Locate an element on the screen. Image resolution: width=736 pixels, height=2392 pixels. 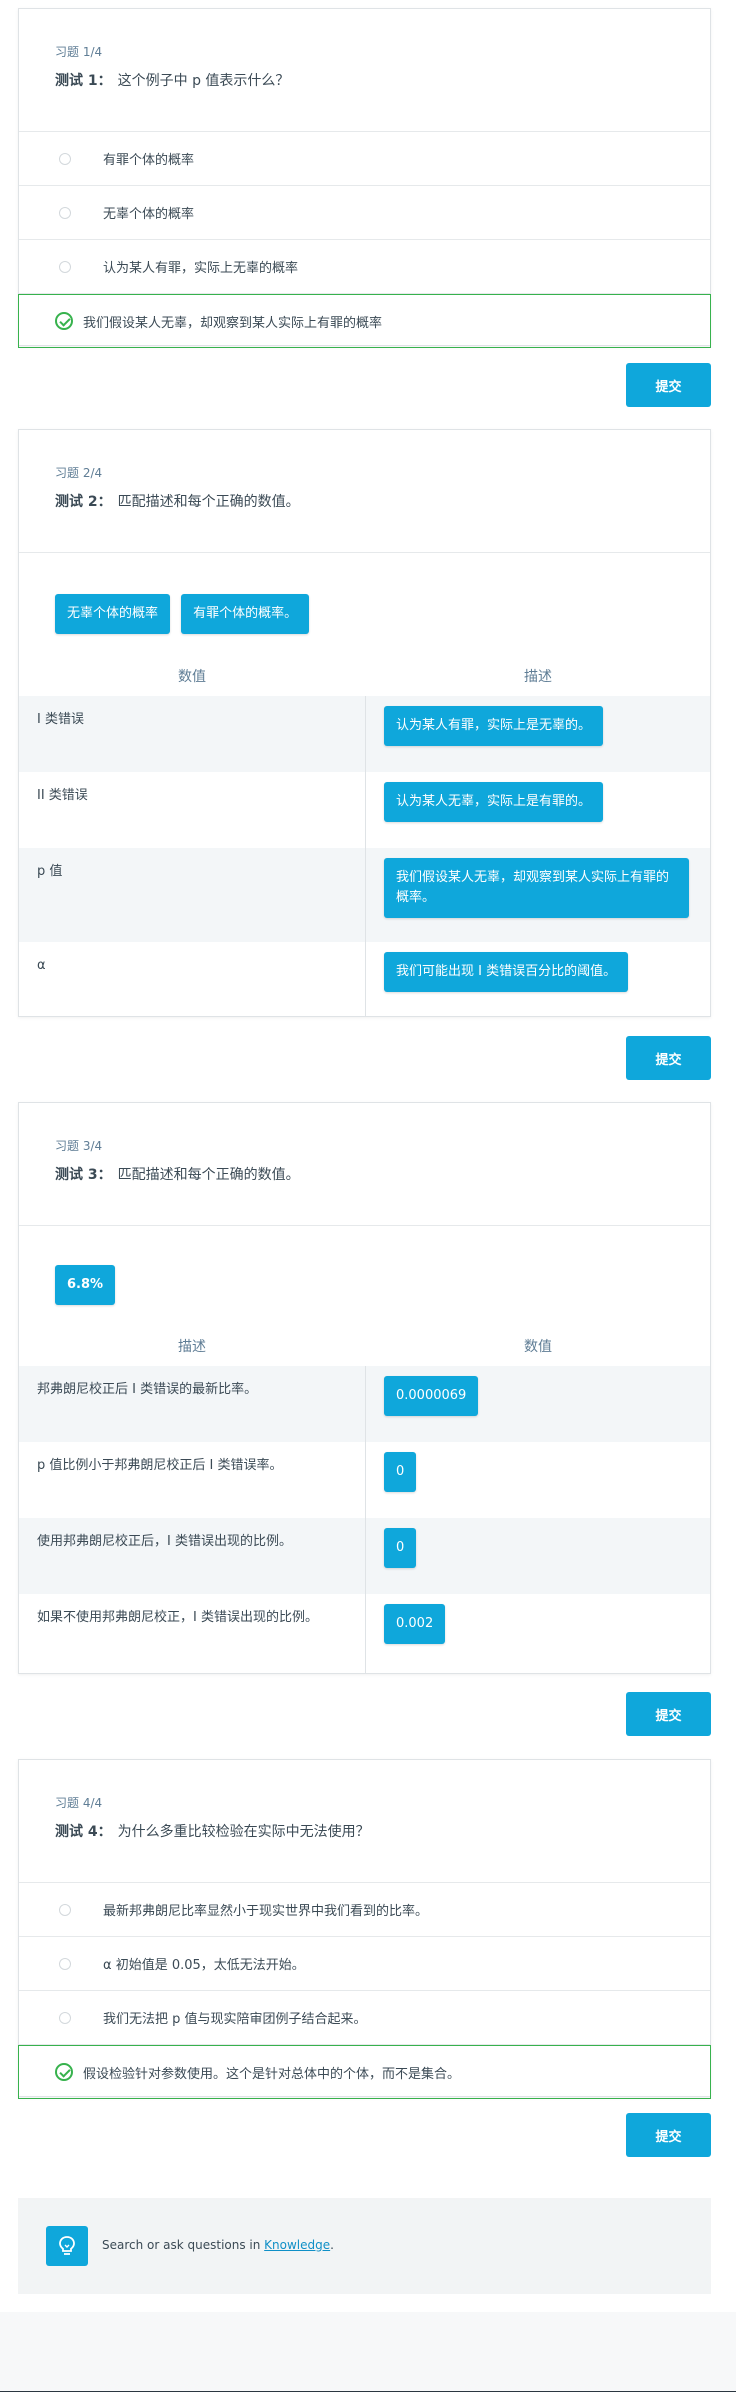
question-text: 这个例子中 p 值表示什么？ is located at coordinates (203, 81).